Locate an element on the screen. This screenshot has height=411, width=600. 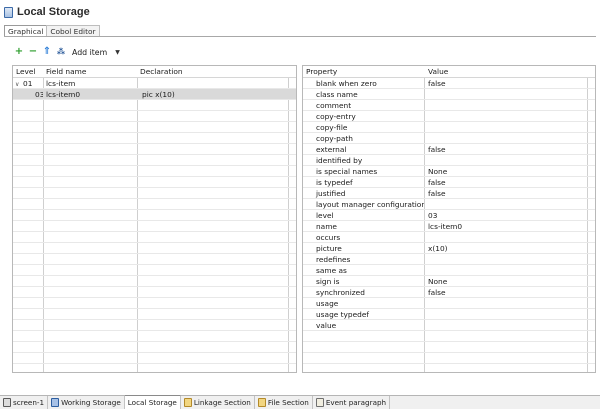
property-row: picture x(10) is located at coordinates (449, 248).